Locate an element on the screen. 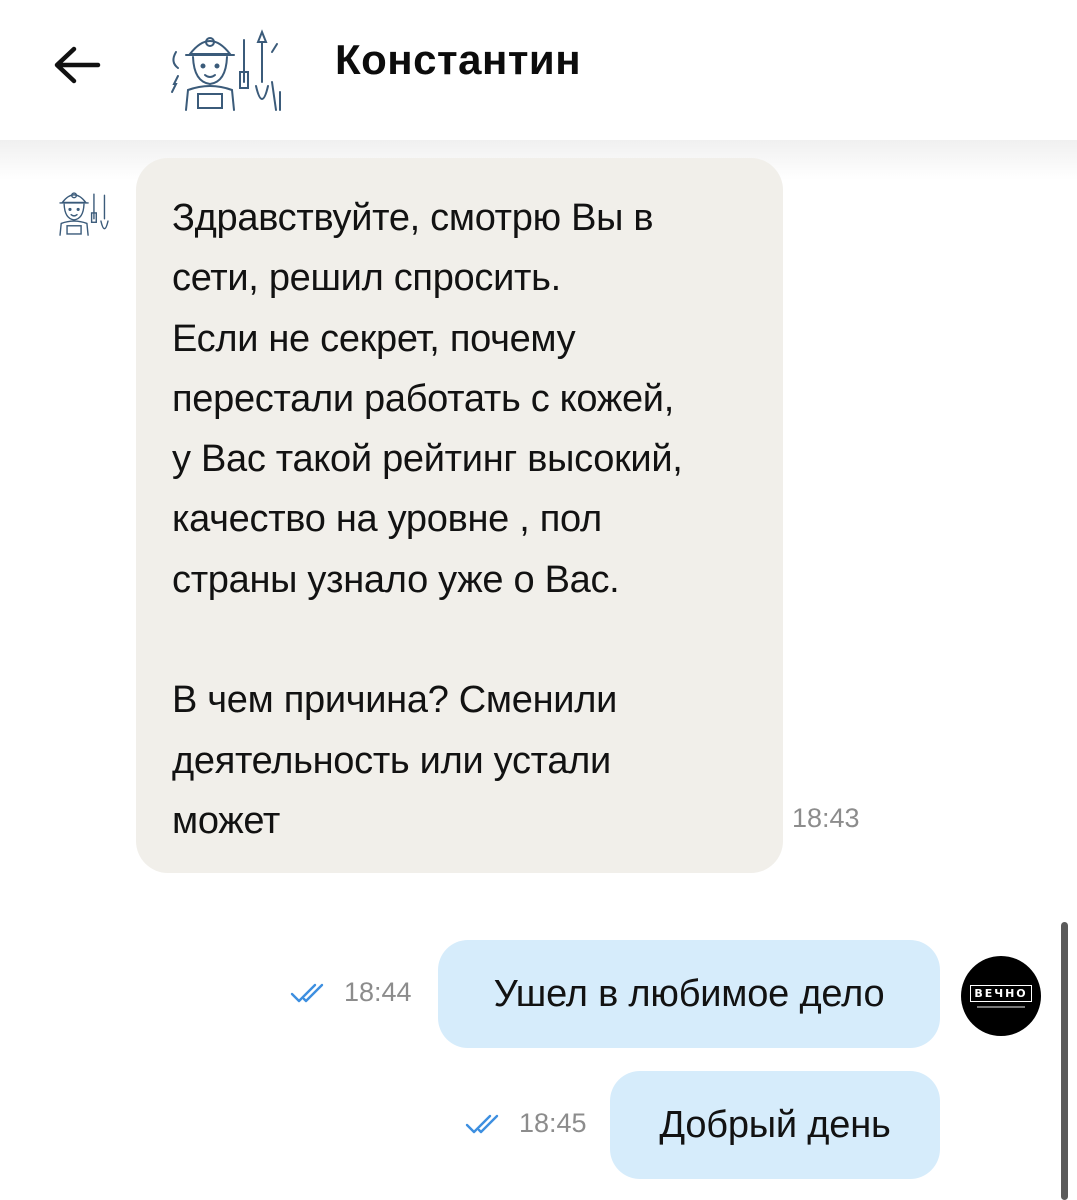  contact-avatar is located at coordinates (227, 67).